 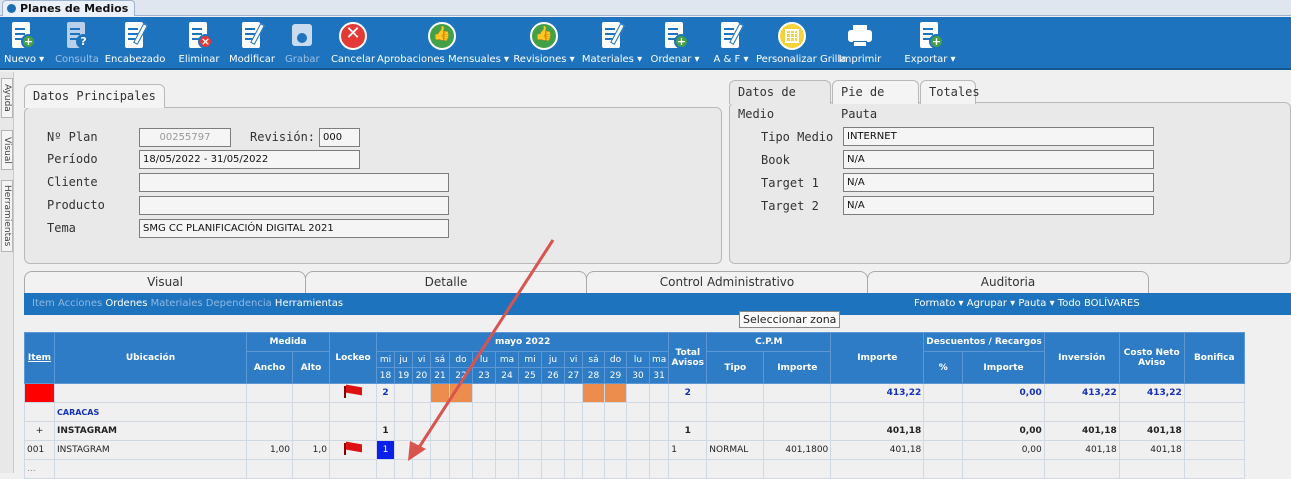 I want to click on producto-field, so click(x=294, y=205).